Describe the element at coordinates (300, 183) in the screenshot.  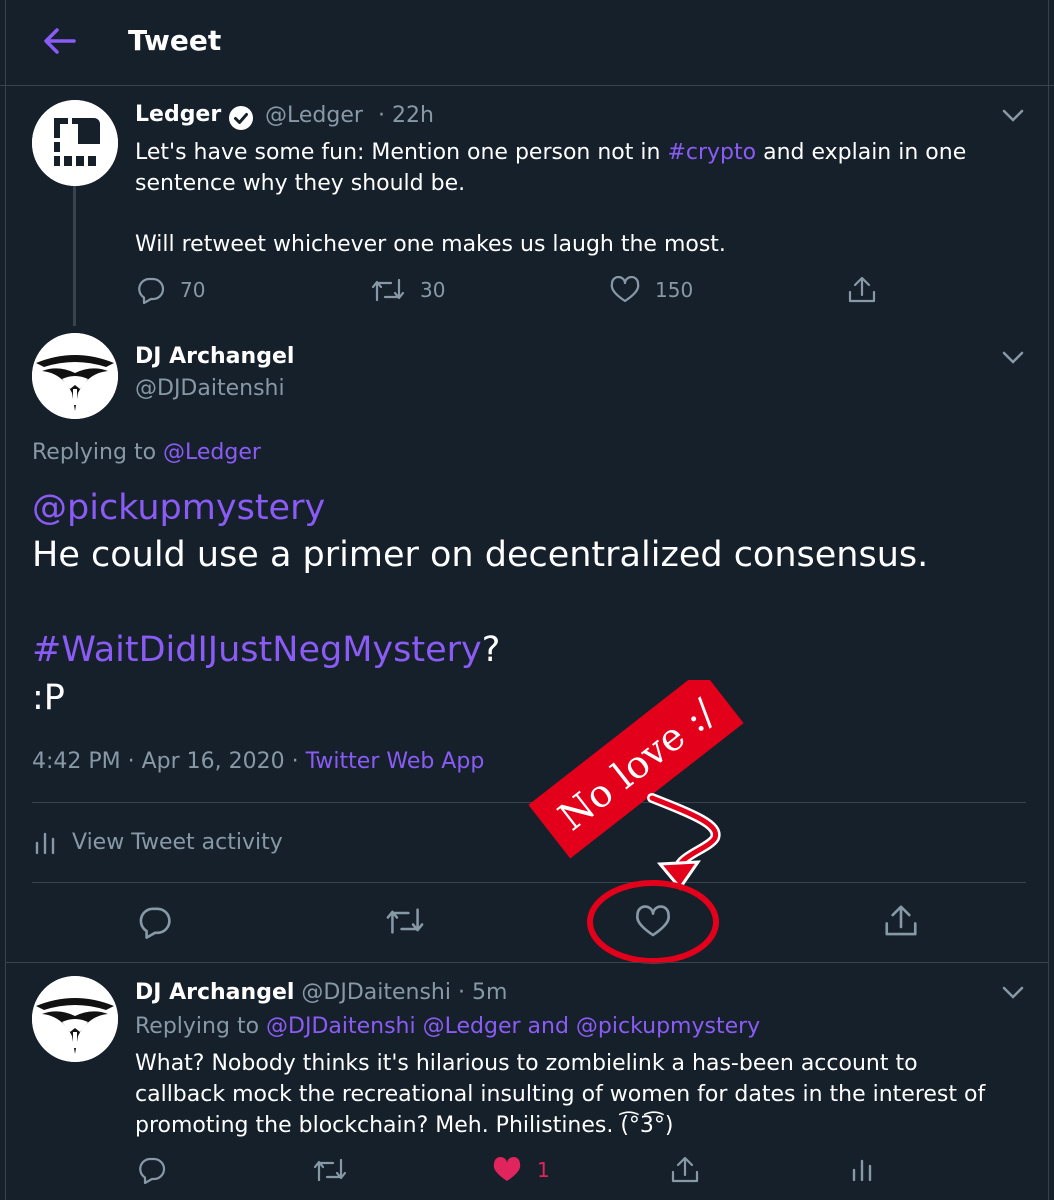
I see `tweet-text-line: sentence why they should be.` at that location.